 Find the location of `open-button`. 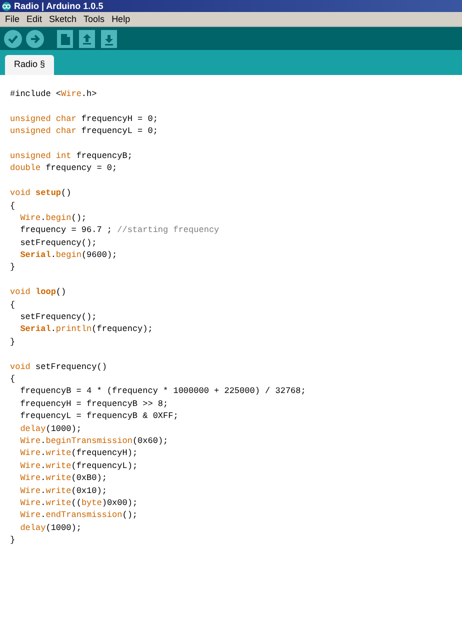

open-button is located at coordinates (87, 39).